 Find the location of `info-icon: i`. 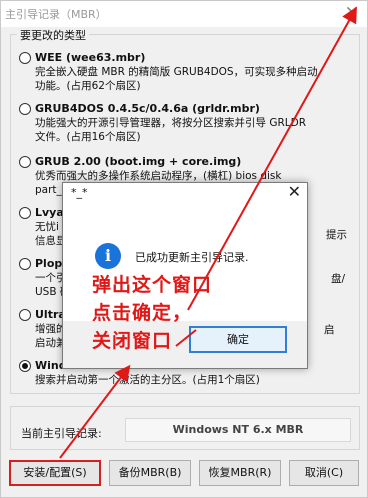

info-icon: i is located at coordinates (108, 256).